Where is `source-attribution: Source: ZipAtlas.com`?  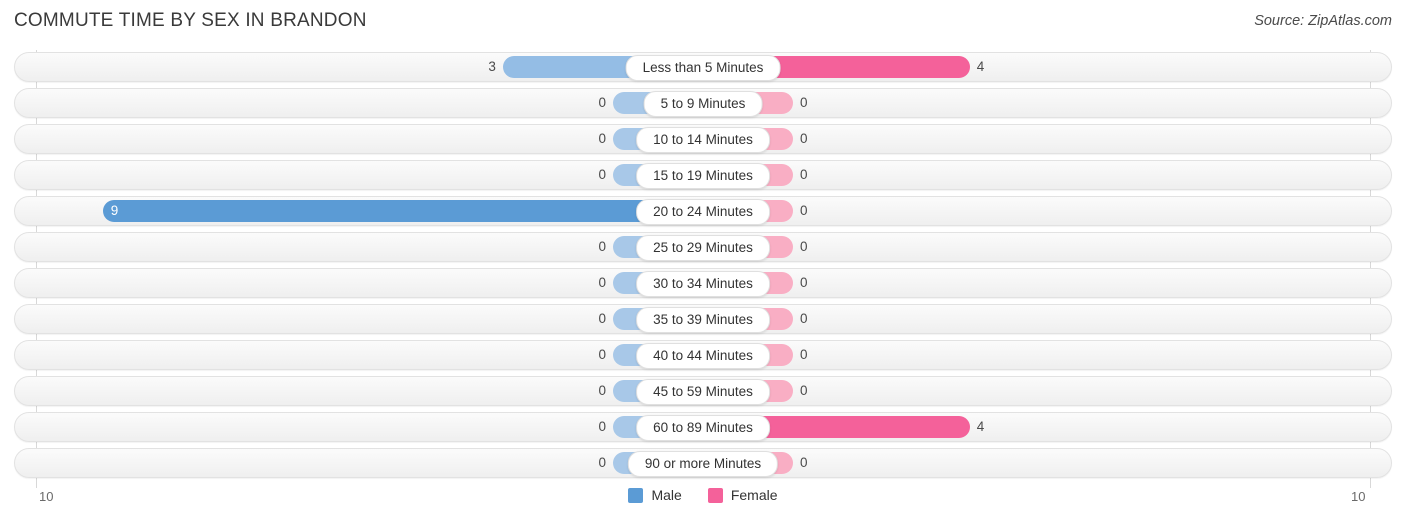
source-attribution: Source: ZipAtlas.com is located at coordinates (1323, 21).